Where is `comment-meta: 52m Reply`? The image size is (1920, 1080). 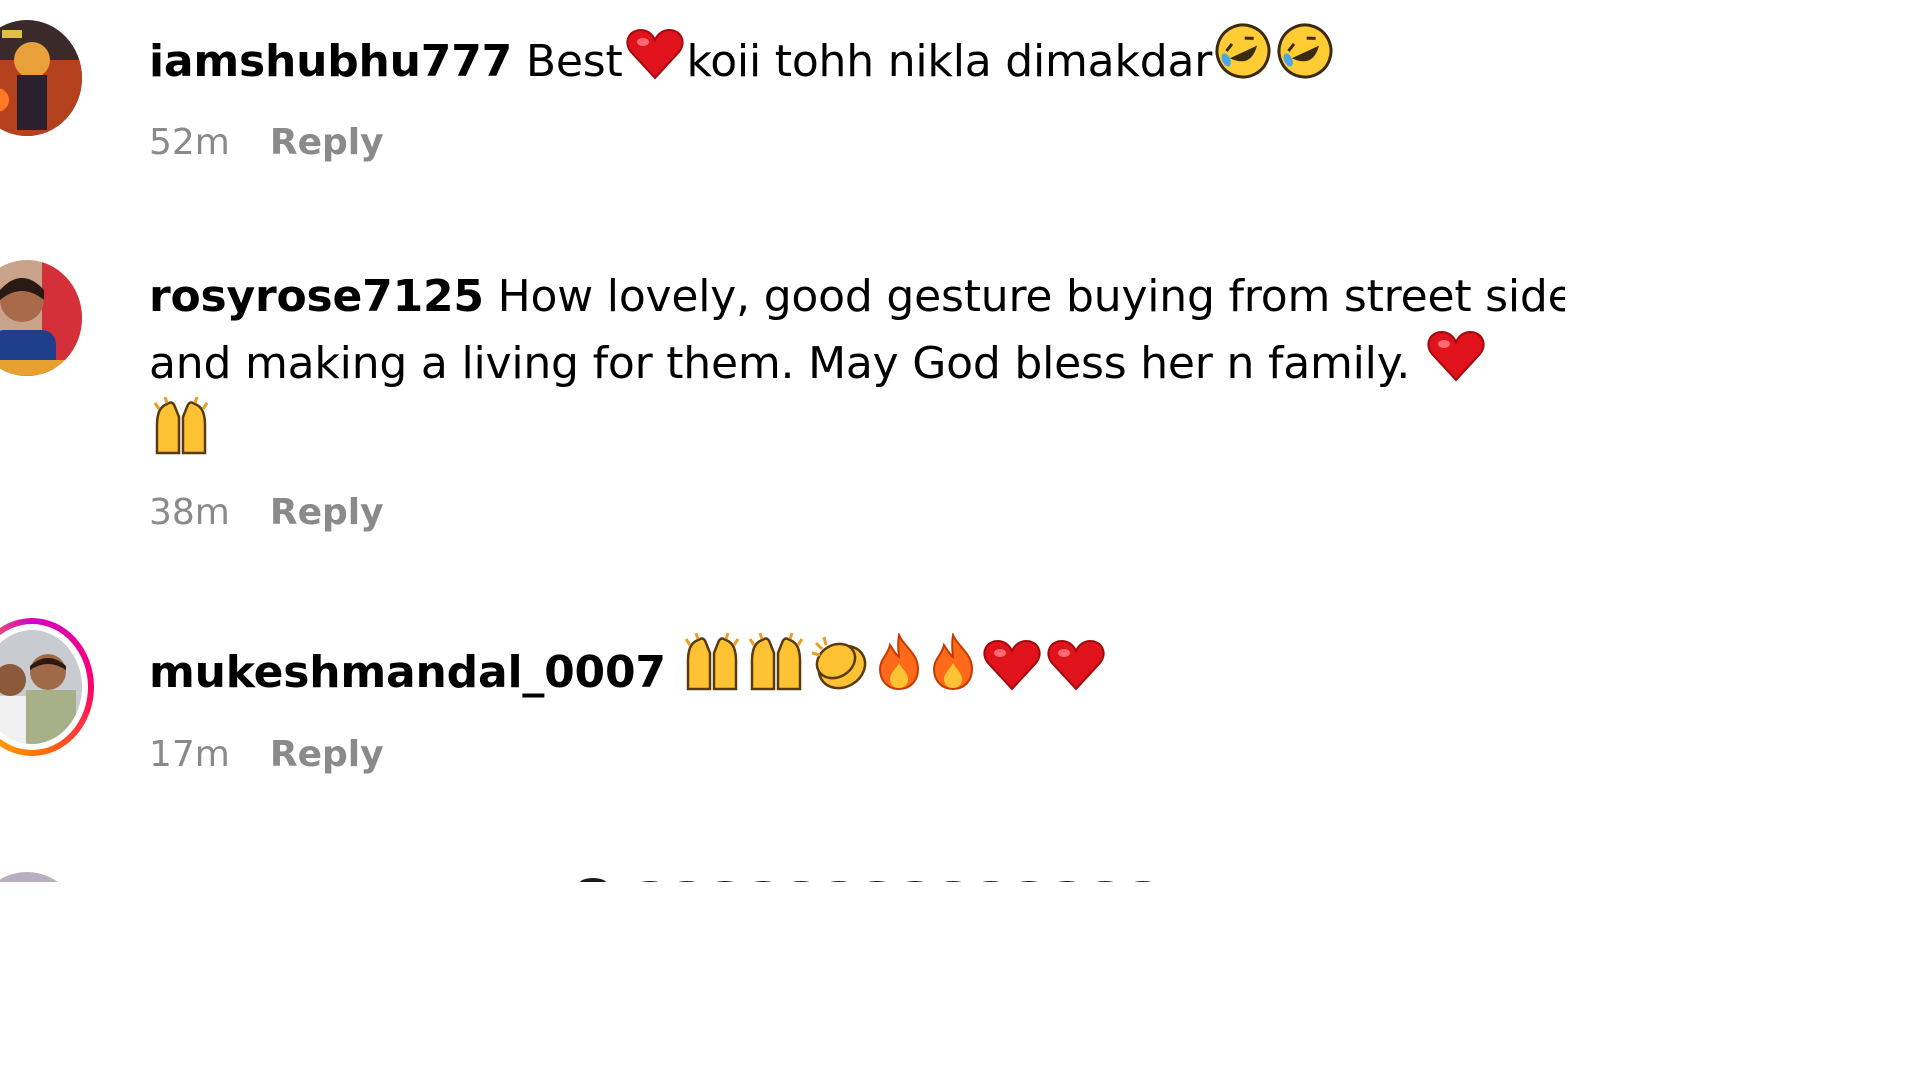
comment-meta: 52m Reply is located at coordinates (266, 142).